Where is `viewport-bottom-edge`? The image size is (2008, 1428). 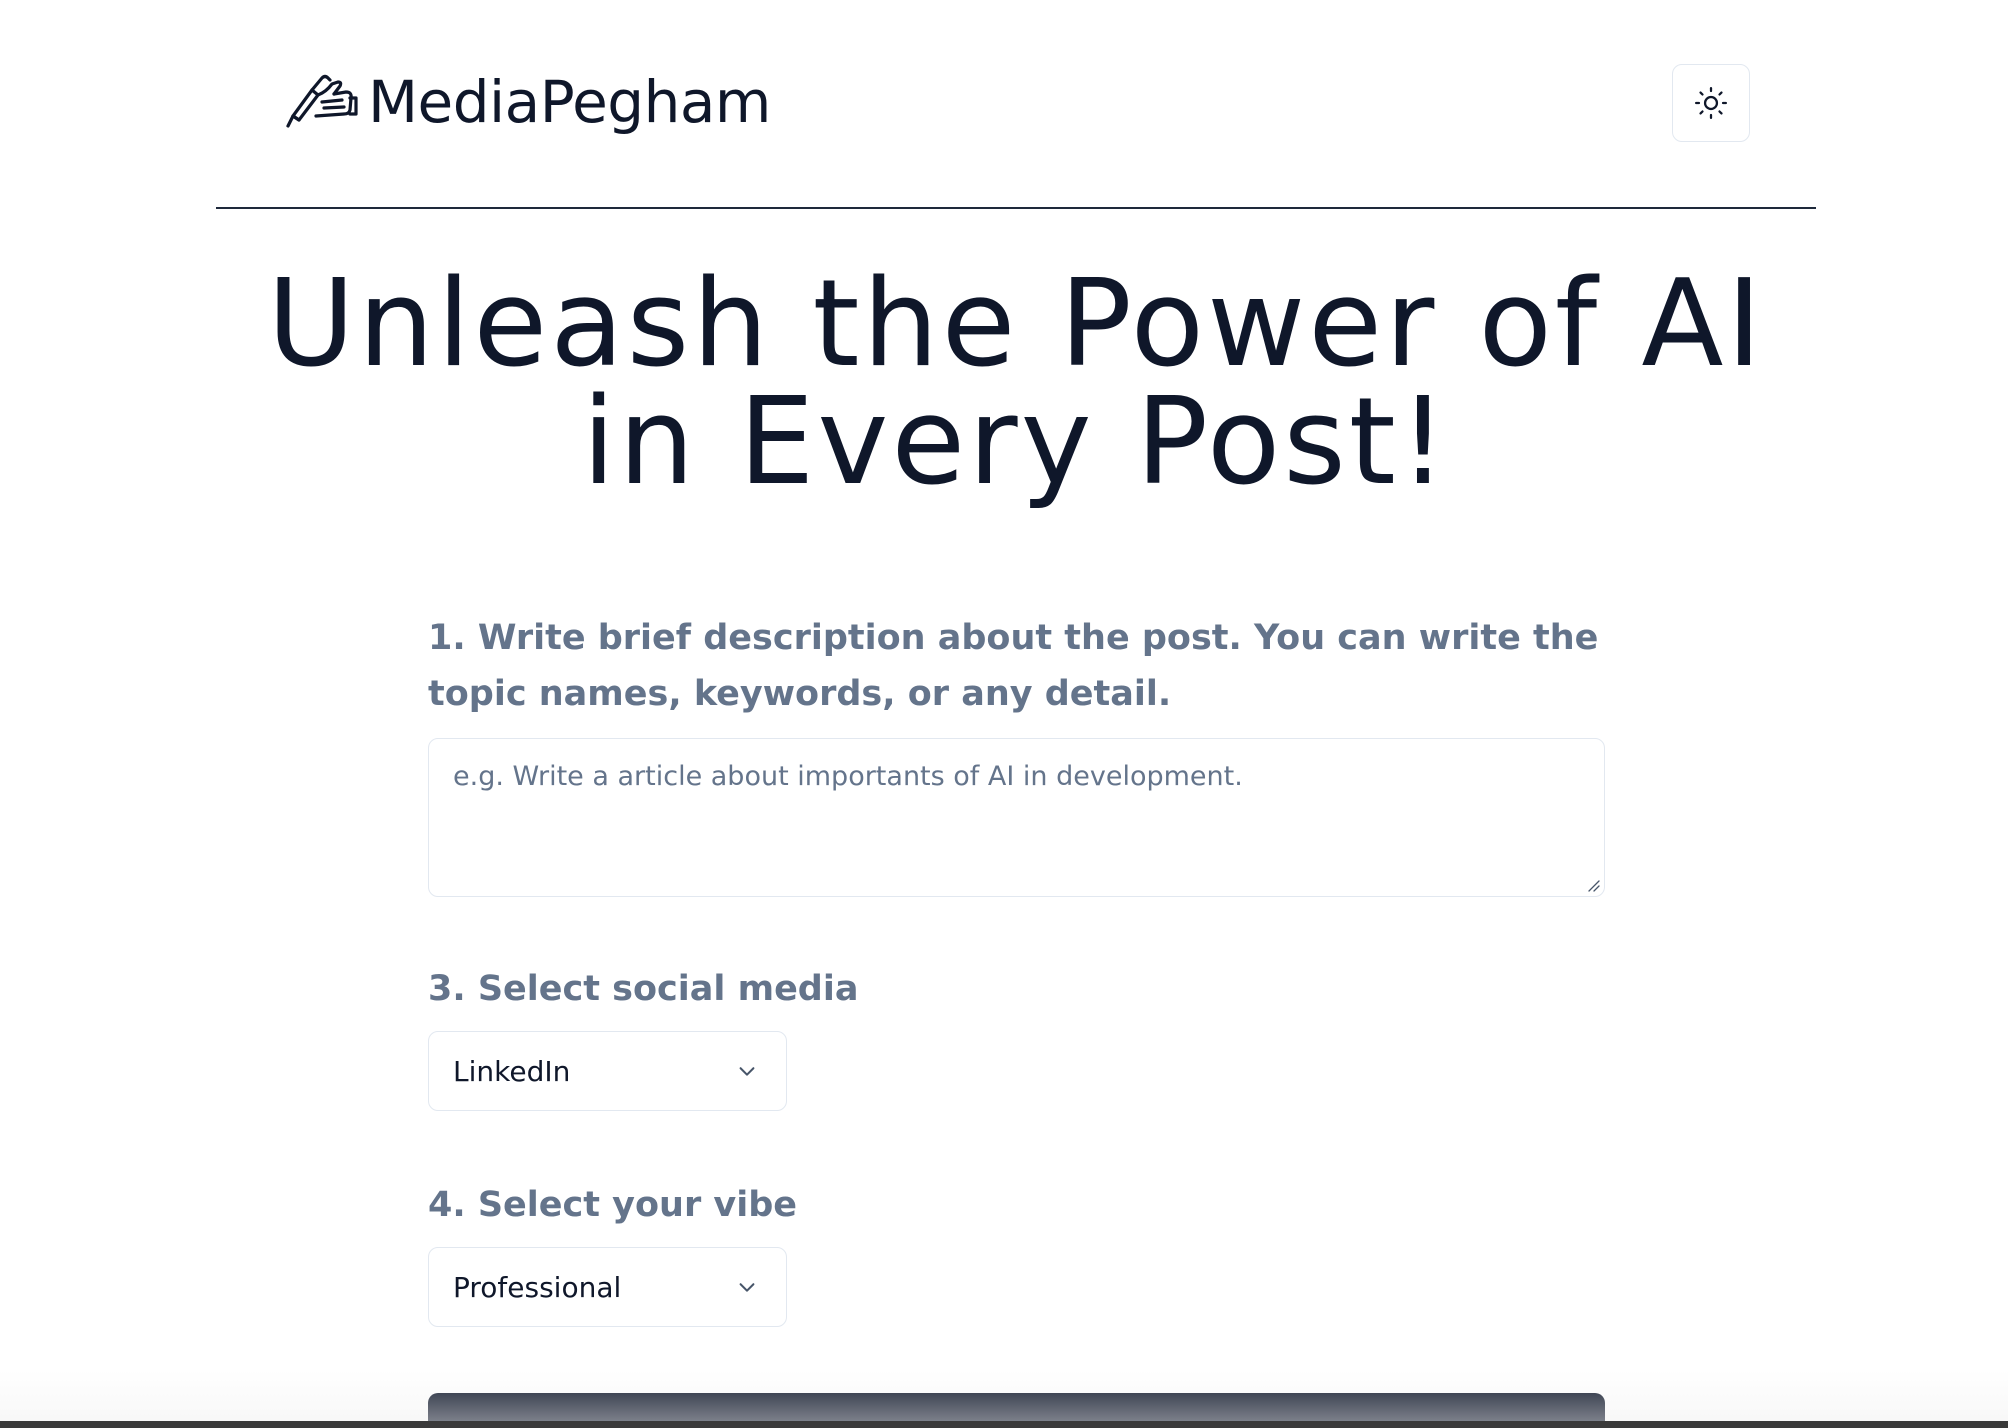
viewport-bottom-edge is located at coordinates (1004, 1424).